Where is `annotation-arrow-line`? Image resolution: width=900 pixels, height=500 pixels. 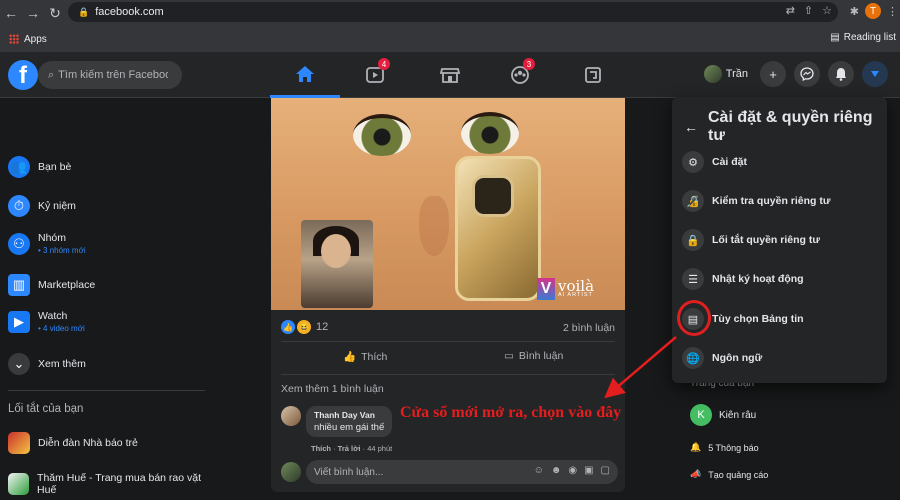
annotation-arrow-line is located at coordinates (640, 367).